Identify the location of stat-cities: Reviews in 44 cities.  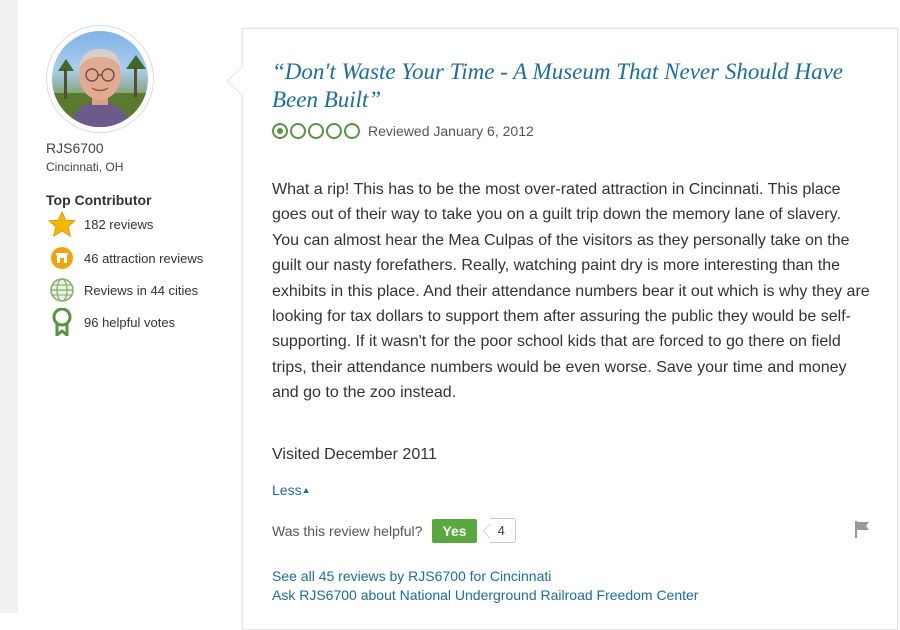
(123, 290).